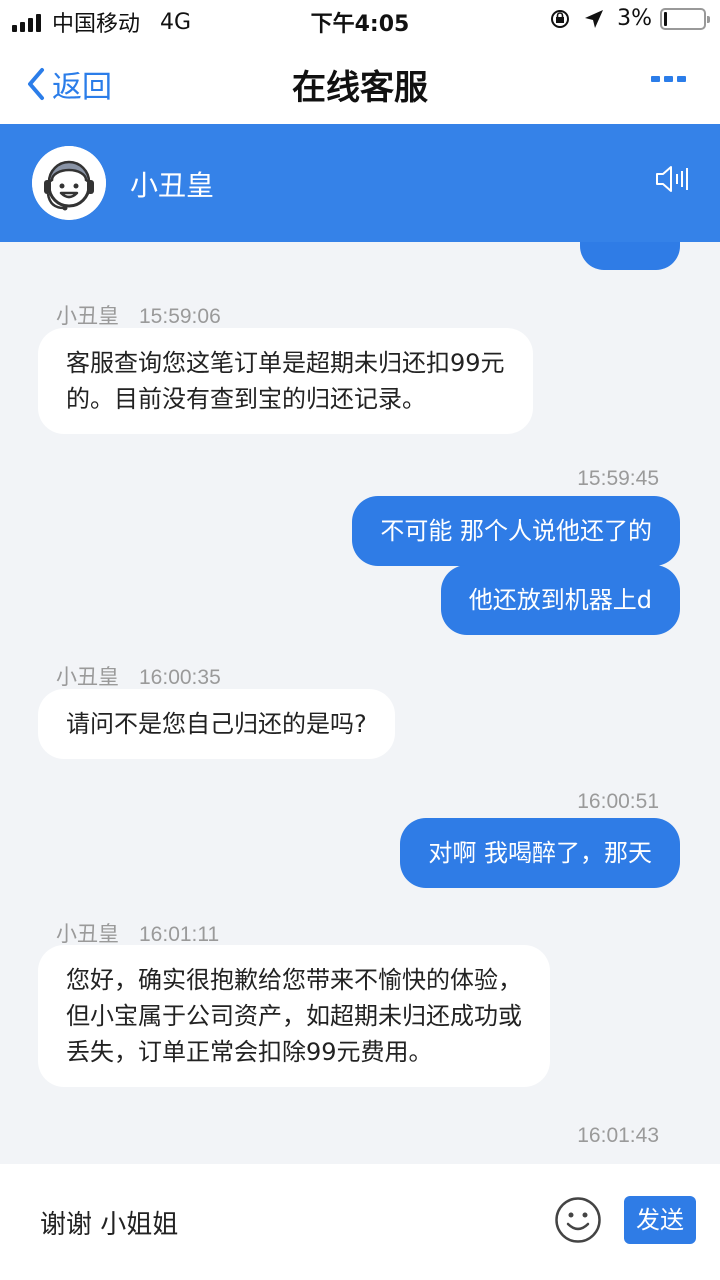 The height and width of the screenshot is (1280, 720). I want to click on message-meta: 小丑皇 16:00:35, so click(138, 677).